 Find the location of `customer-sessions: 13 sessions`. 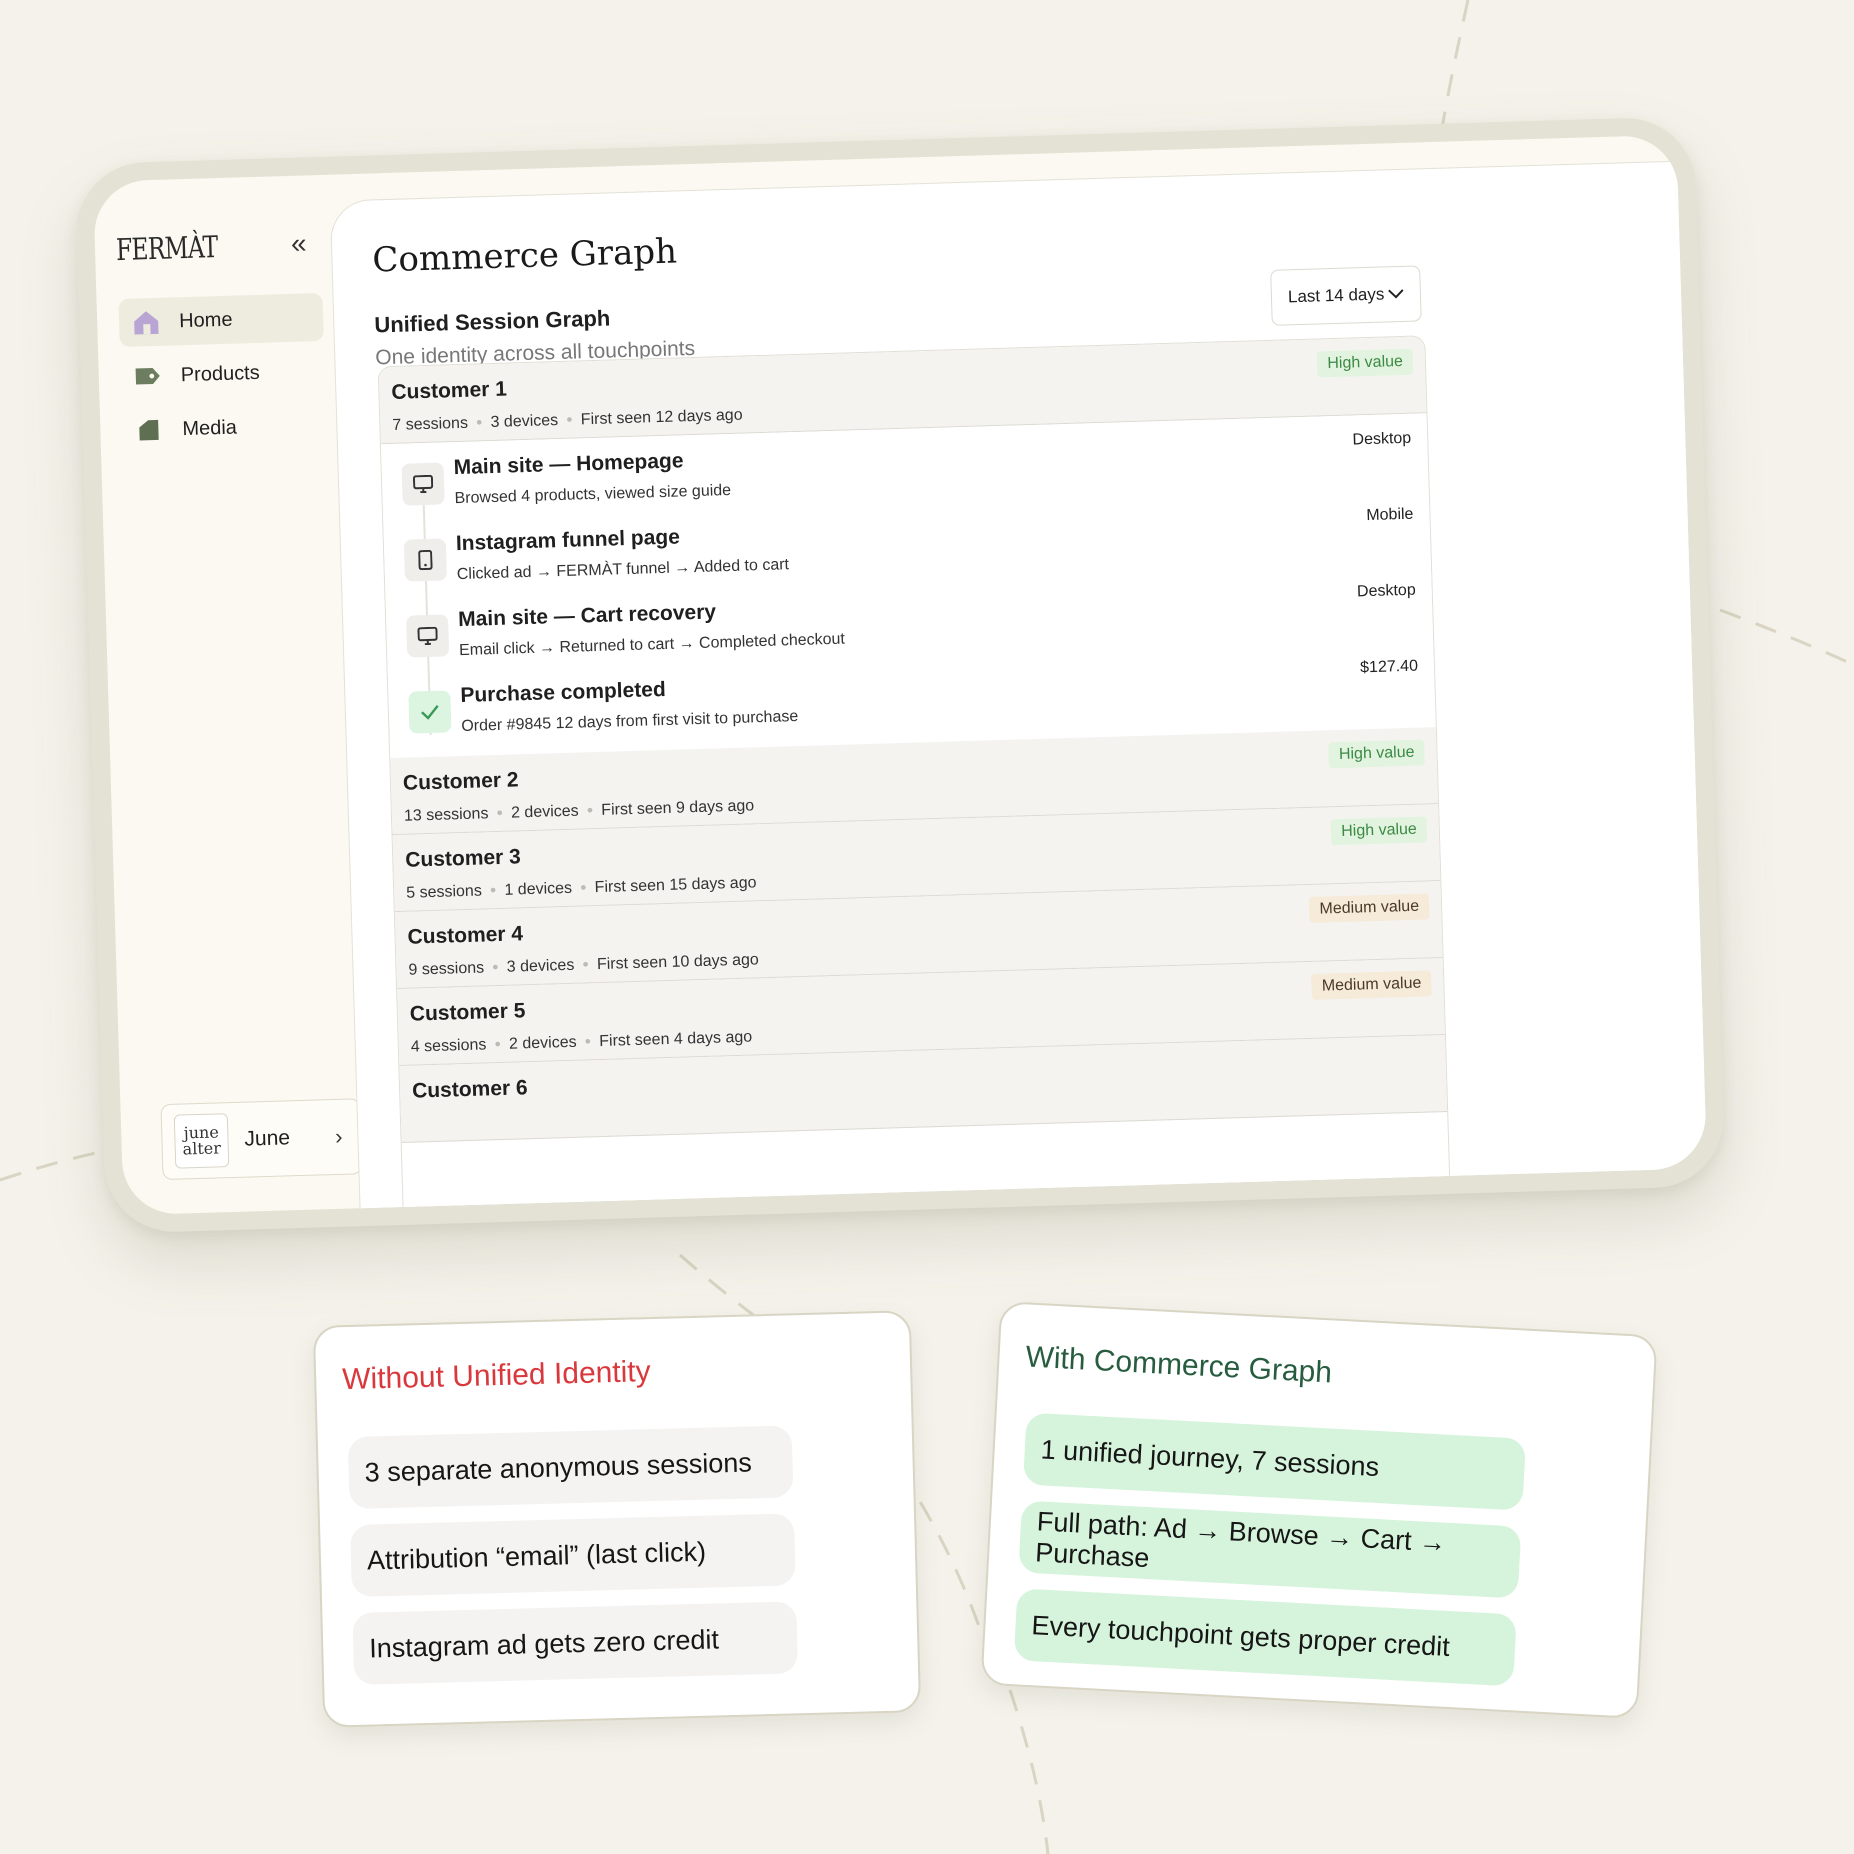

customer-sessions: 13 sessions is located at coordinates (446, 815).